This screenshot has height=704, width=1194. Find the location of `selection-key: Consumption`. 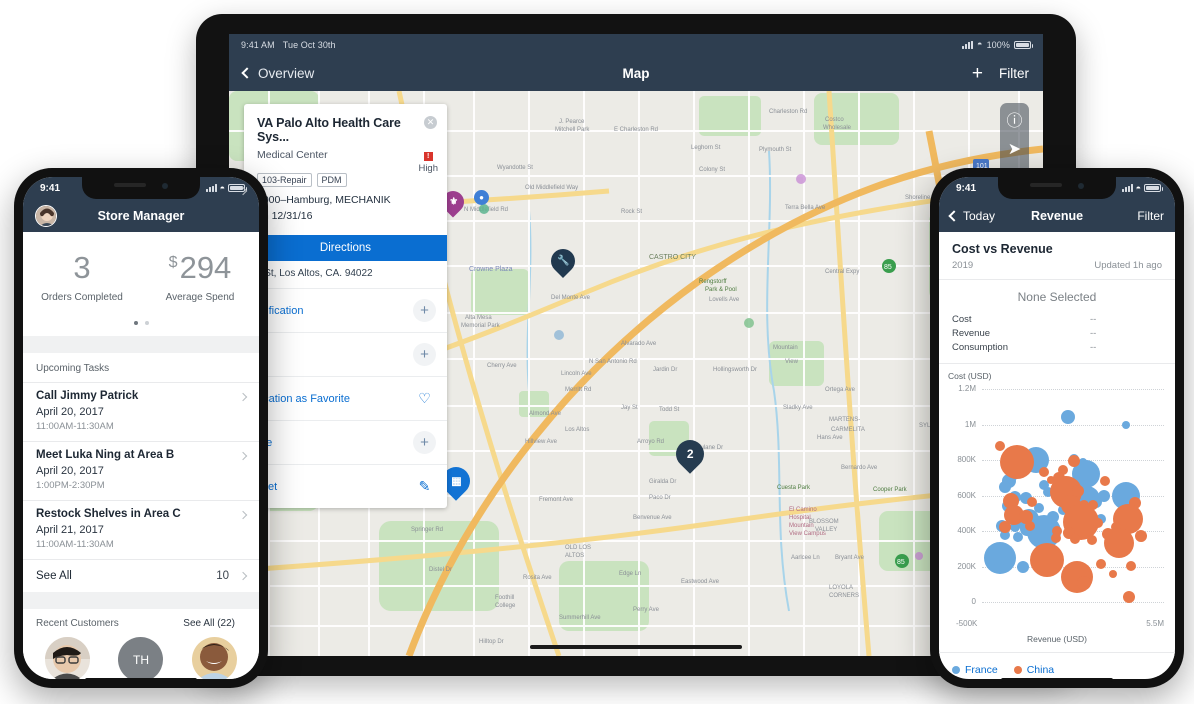

selection-key: Consumption is located at coordinates (980, 347).